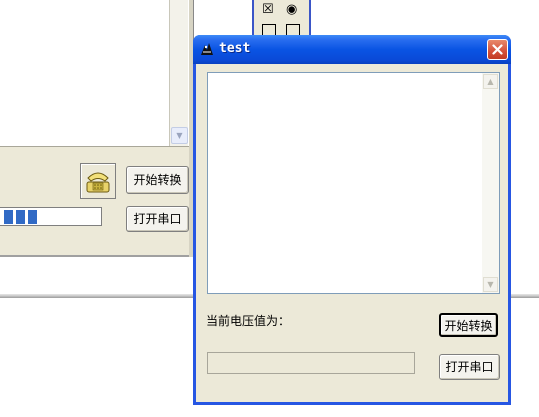  What do you see at coordinates (469, 367) in the screenshot?
I see `open-port-button: 打开串口` at bounding box center [469, 367].